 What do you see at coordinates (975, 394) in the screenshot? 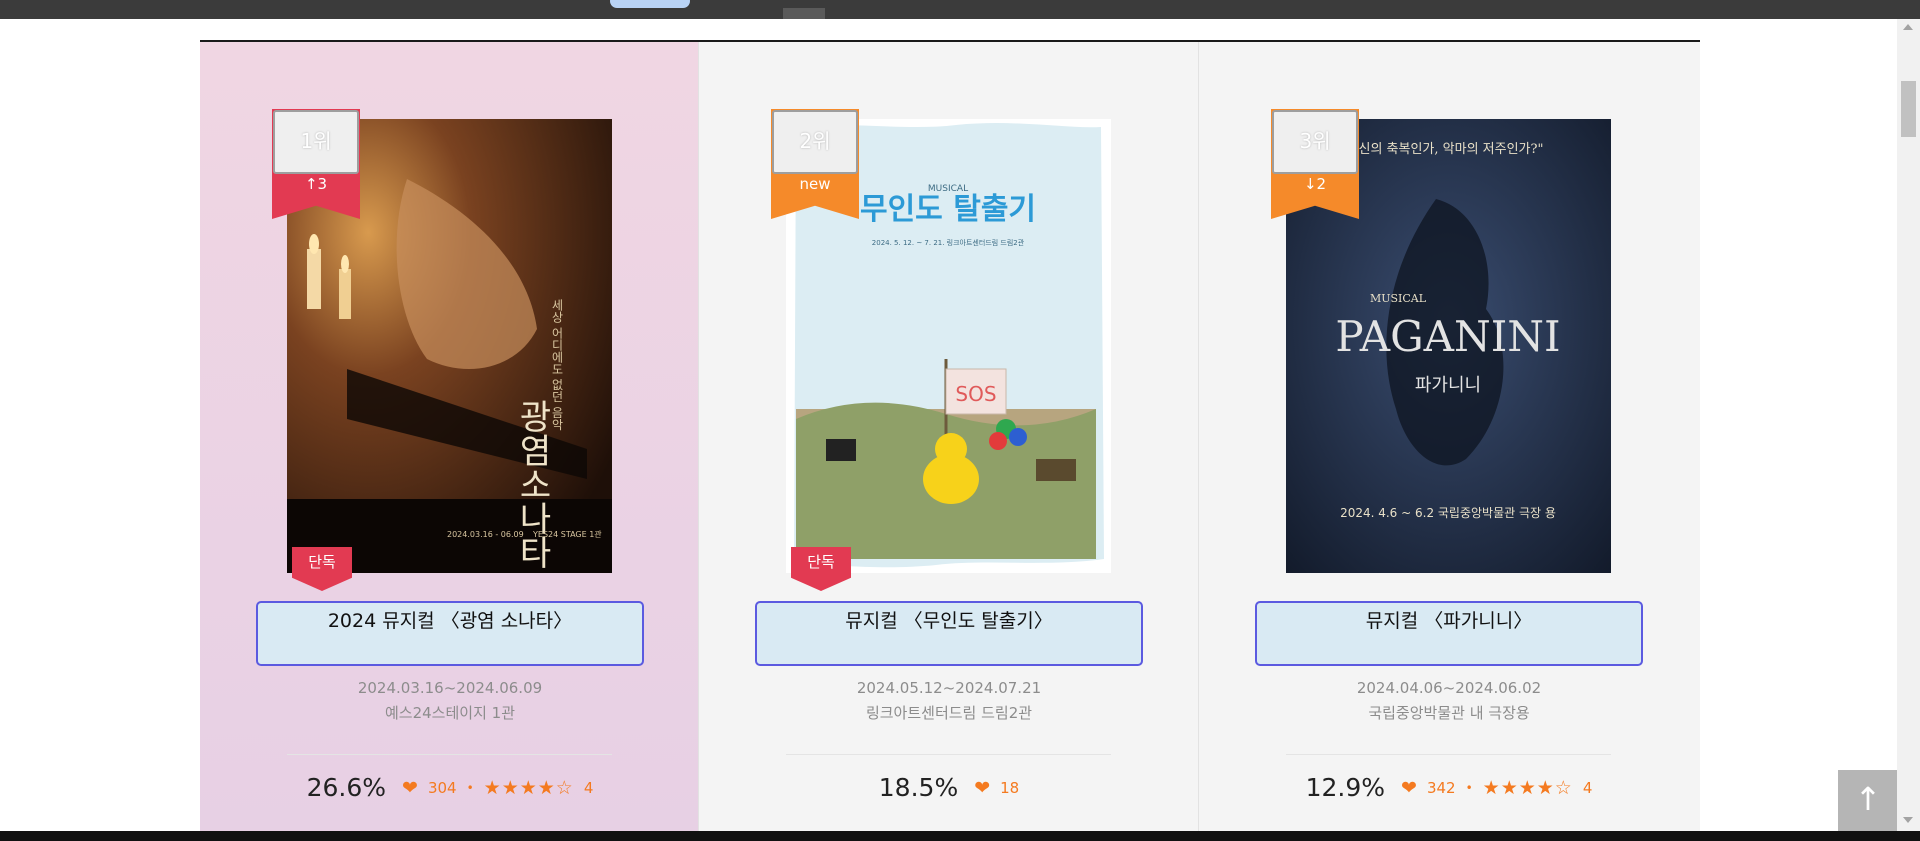
I see `svg-text: SOS` at bounding box center [975, 394].